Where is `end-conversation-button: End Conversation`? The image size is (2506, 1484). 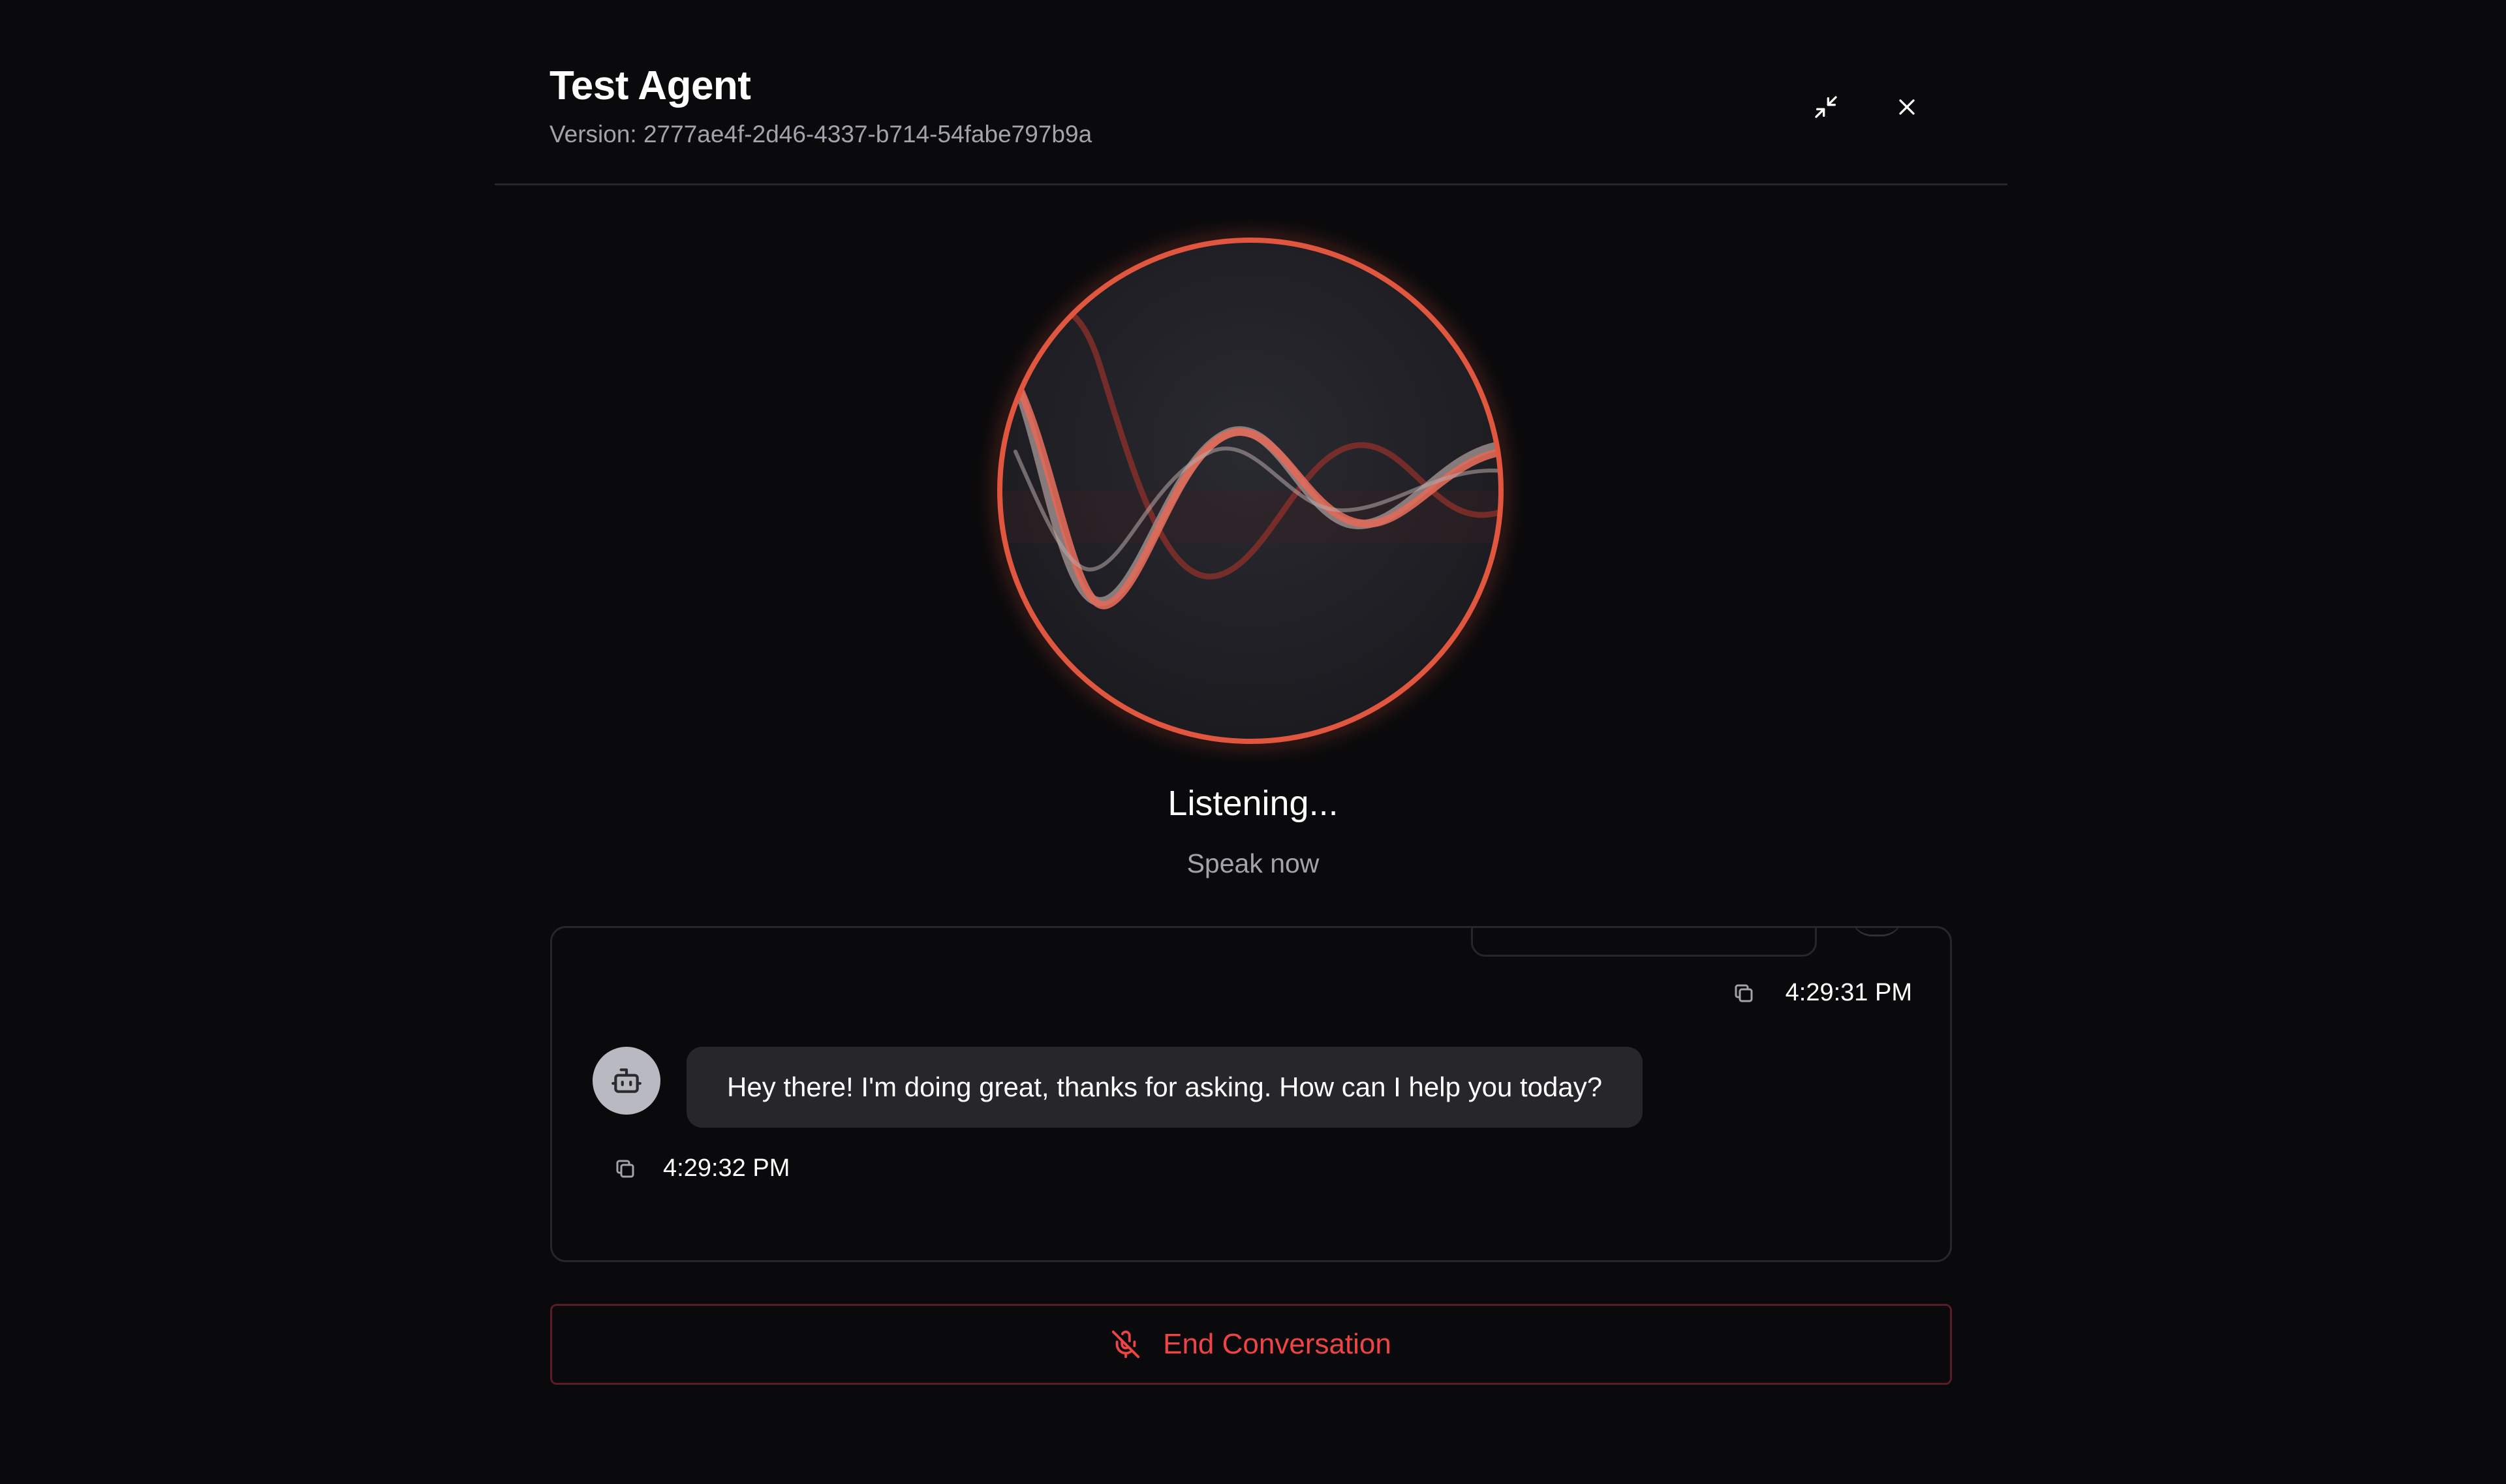 end-conversation-button: End Conversation is located at coordinates (1251, 1344).